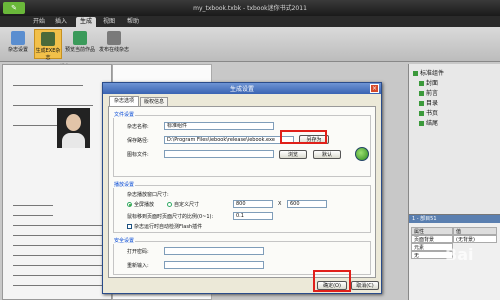  What do you see at coordinates (187, 205) in the screenshot?
I see `custom-size-label: 自定义尺寸` at bounding box center [187, 205].